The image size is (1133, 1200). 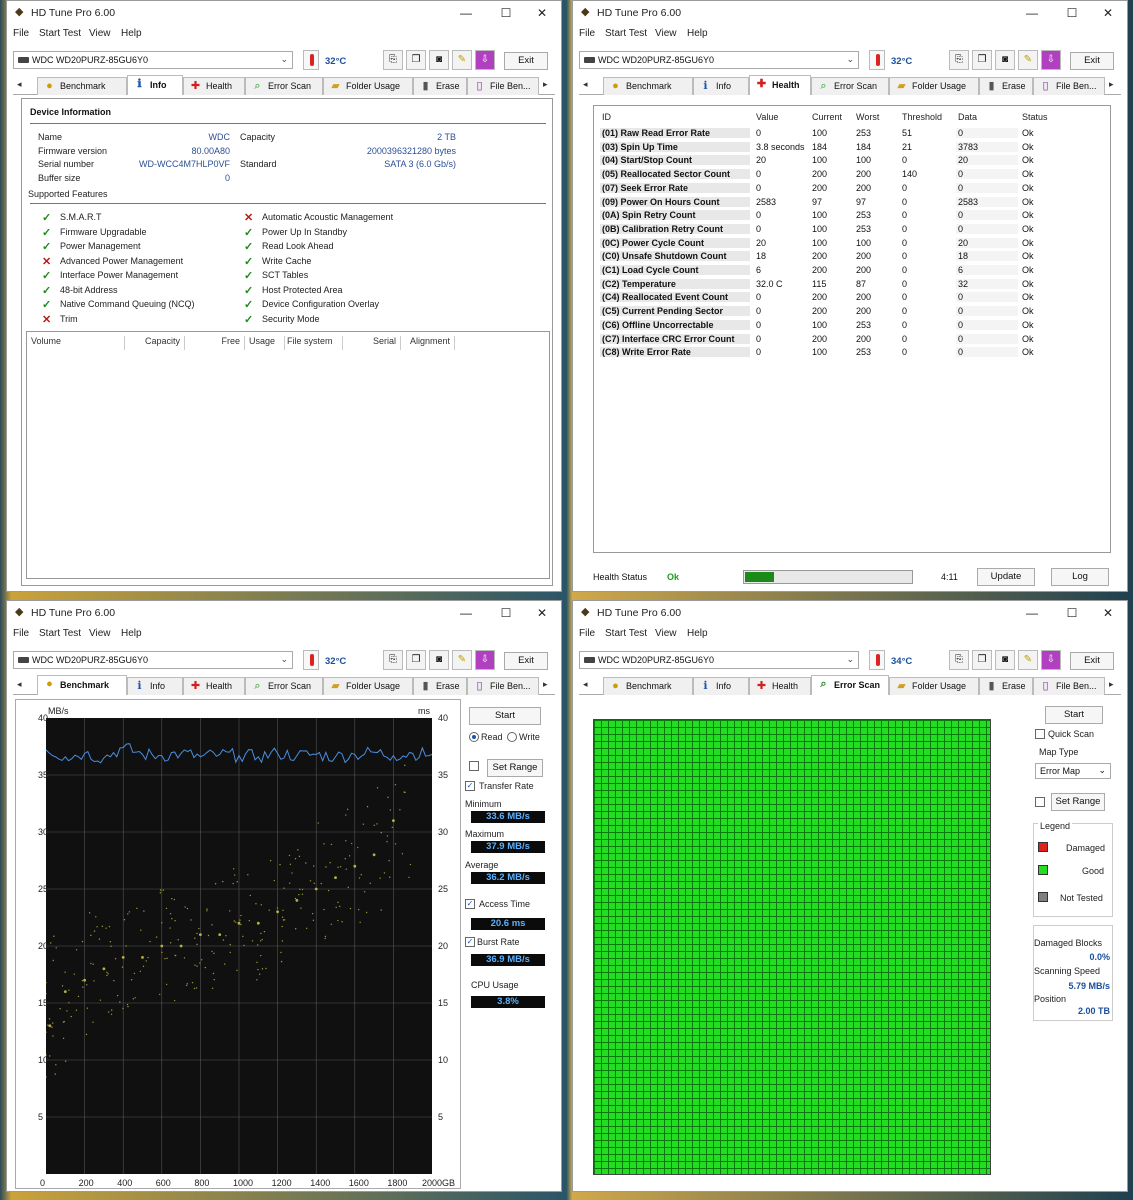 What do you see at coordinates (860, 203) in the screenshot?
I see `table-row: (09) Power On Hours Count 2583 97 97 0 2583 Ok` at bounding box center [860, 203].